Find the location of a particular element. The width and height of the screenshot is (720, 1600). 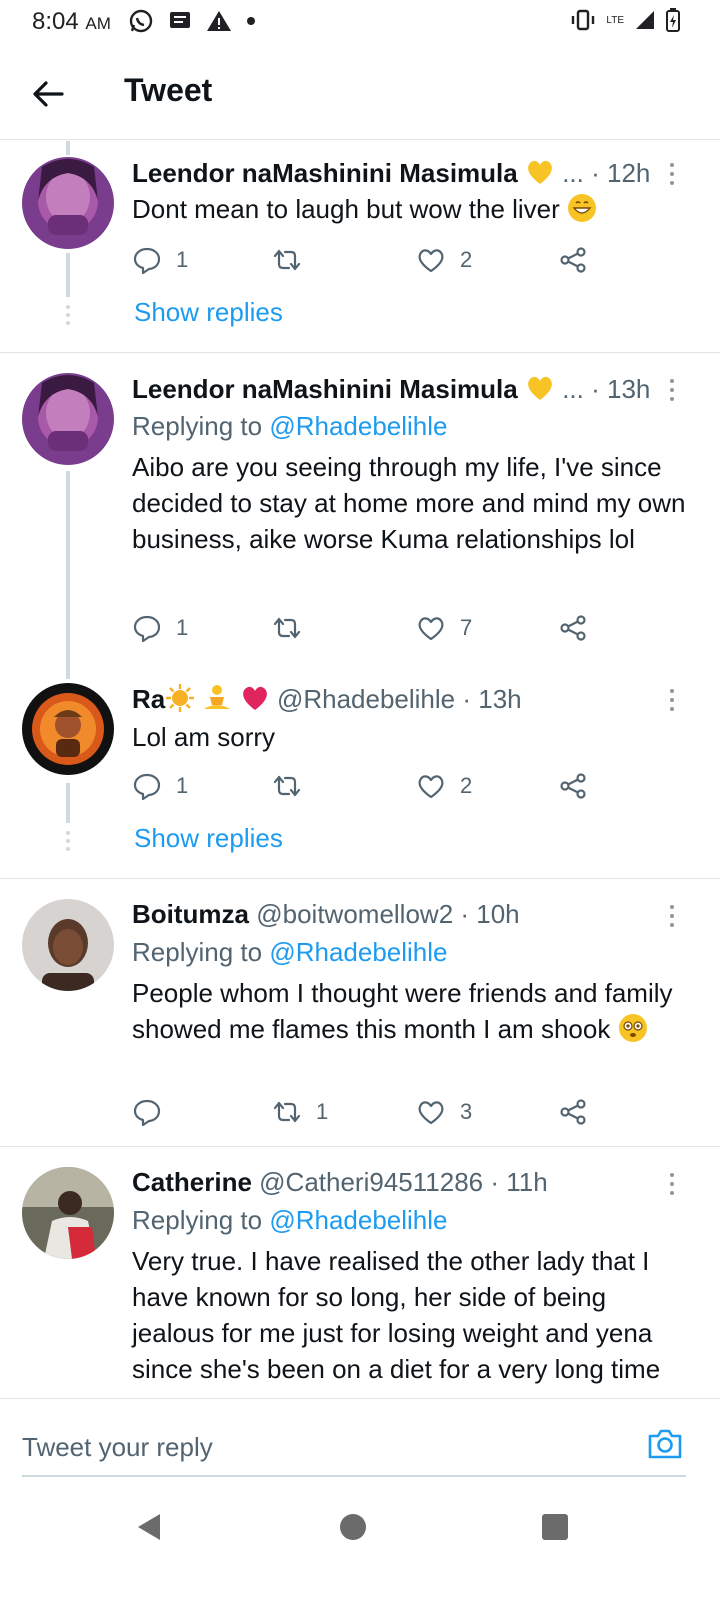

tweet-text: Lol am sorry is located at coordinates (204, 737).